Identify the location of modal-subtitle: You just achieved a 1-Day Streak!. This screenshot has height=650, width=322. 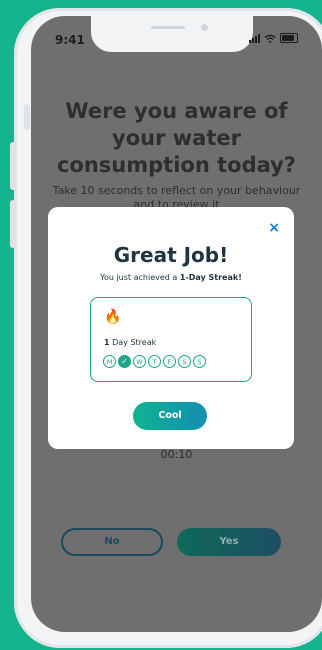
(171, 277).